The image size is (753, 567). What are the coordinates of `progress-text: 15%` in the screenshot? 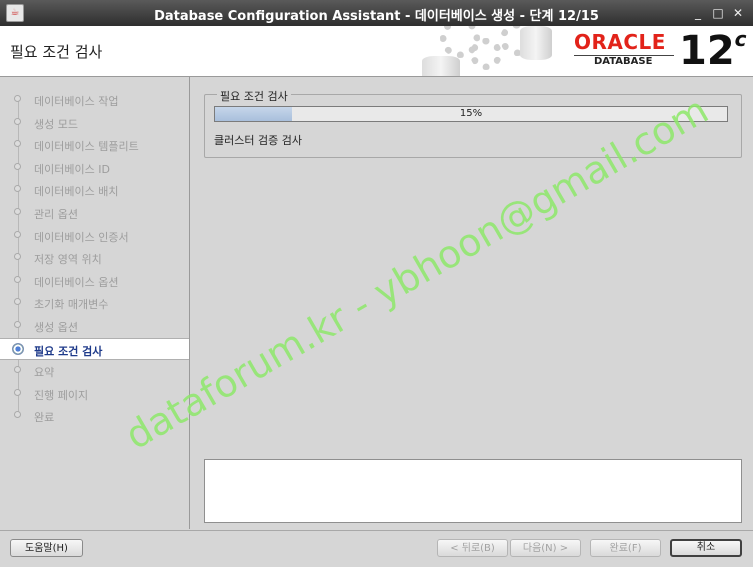 It's located at (471, 113).